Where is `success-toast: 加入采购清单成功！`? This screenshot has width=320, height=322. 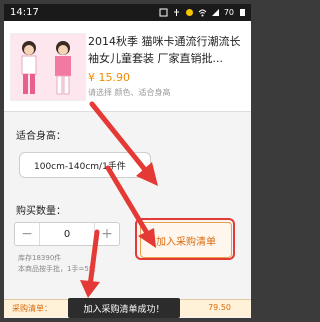
success-toast: 加入采购清单成功！ is located at coordinates (124, 308).